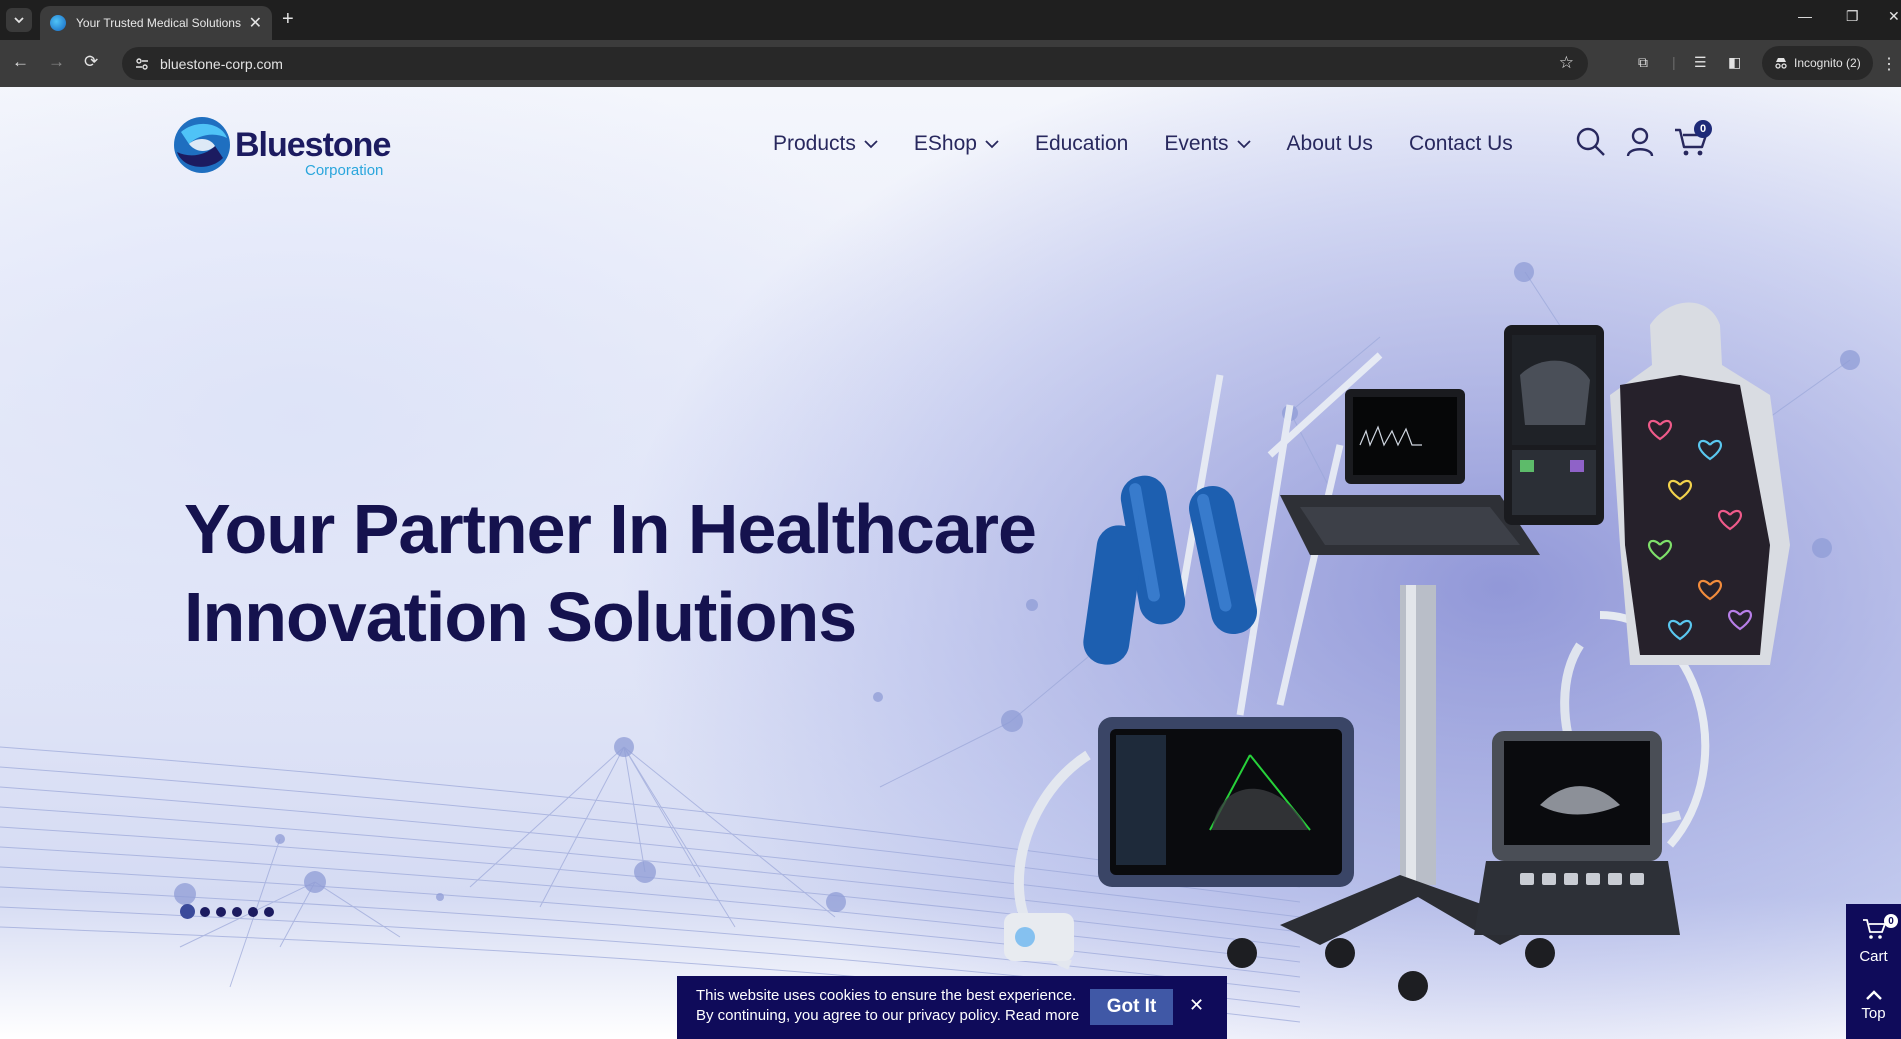  What do you see at coordinates (520, 617) in the screenshot?
I see `hero-headline-line2: Innovation Solutions` at bounding box center [520, 617].